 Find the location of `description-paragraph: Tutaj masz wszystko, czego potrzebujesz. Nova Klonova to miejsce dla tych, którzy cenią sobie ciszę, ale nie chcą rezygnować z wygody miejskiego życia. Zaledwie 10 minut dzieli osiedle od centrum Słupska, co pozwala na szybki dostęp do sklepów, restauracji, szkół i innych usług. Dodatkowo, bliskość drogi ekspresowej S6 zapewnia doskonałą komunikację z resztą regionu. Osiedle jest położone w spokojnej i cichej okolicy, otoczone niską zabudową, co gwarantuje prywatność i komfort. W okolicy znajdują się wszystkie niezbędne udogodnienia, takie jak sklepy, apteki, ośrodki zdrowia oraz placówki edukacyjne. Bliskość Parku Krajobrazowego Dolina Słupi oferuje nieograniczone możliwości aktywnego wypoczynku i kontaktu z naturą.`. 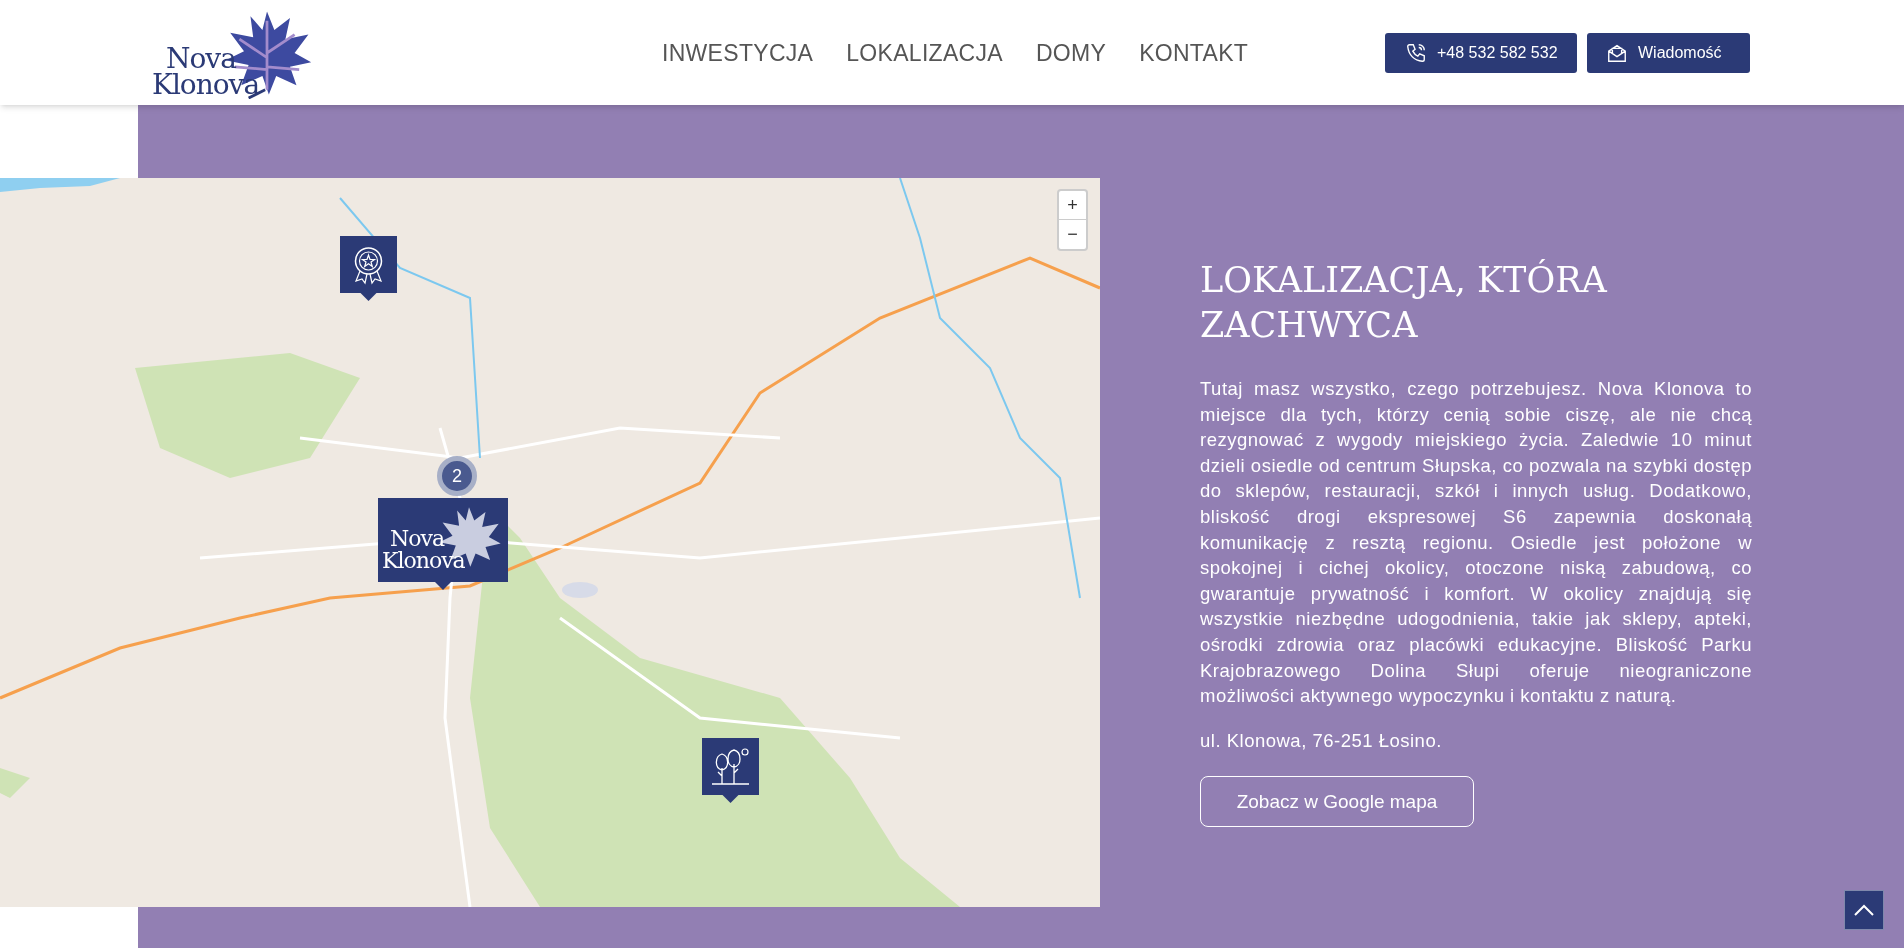

description-paragraph: Tutaj masz wszystko, czego potrzebujesz. Nova Klonova to miejsce dla tych, którzy cenią sobie ciszę, ale nie chcą rezygnować z wygody miejskiego życia. Zaledwie 10 minut dzieli osiedle od centrum Słupska, co pozwala na szybki dostęp do sklepów, restauracji, szkół i innych usług. Dodatkowo, bliskość drogi ekspresowej S6 zapewnia doskonałą komunikację z resztą regionu. Osiedle jest położone w spokojnej i cichej okolicy, otoczone niską zabudową, co gwarantuje prywatność i komfort. W okolicy znajdują się wszystkie niezbędne udogodnienia, takie jak sklepy, apteki, ośrodki zdrowia oraz placówki edukacyjne. Bliskość Parku Krajobrazowego Dolina Słupi oferuje nieograniczone możliwości aktywnego wypoczynku i kontaktu z naturą. is located at coordinates (1476, 543).